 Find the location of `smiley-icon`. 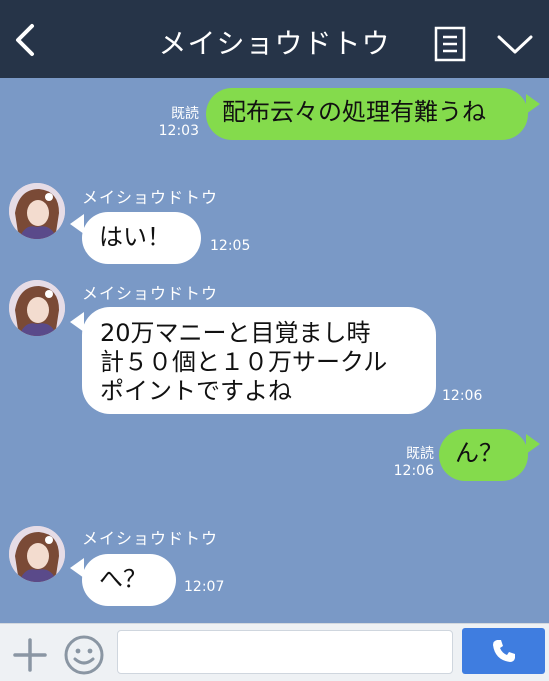

smiley-icon is located at coordinates (84, 655).